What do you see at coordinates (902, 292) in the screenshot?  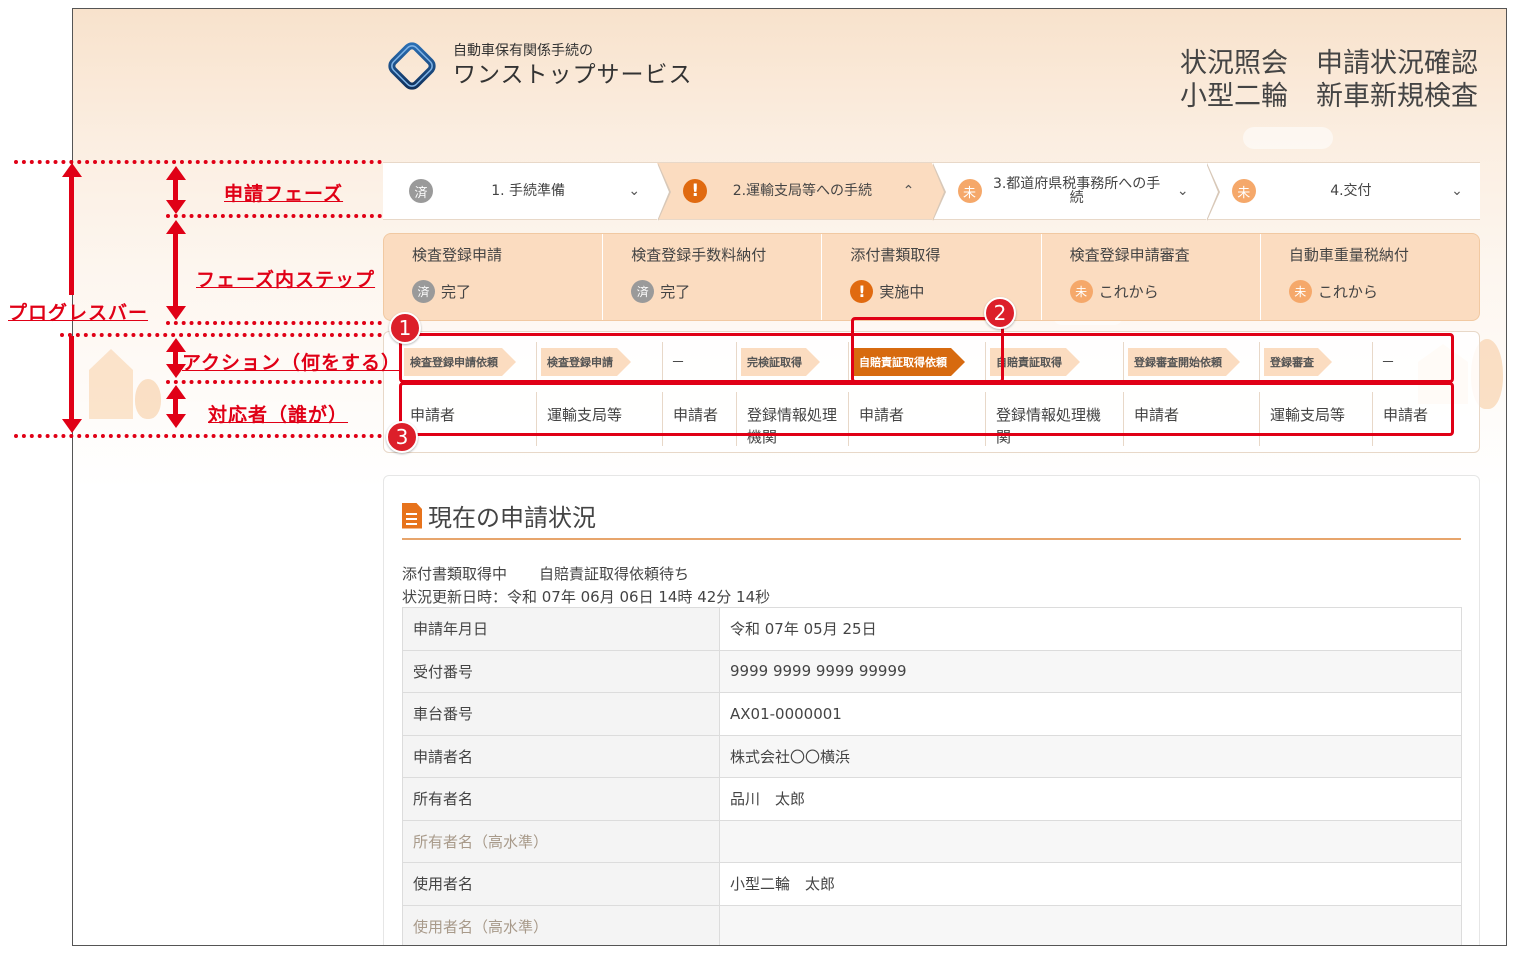 I see `step-status: 実施中` at bounding box center [902, 292].